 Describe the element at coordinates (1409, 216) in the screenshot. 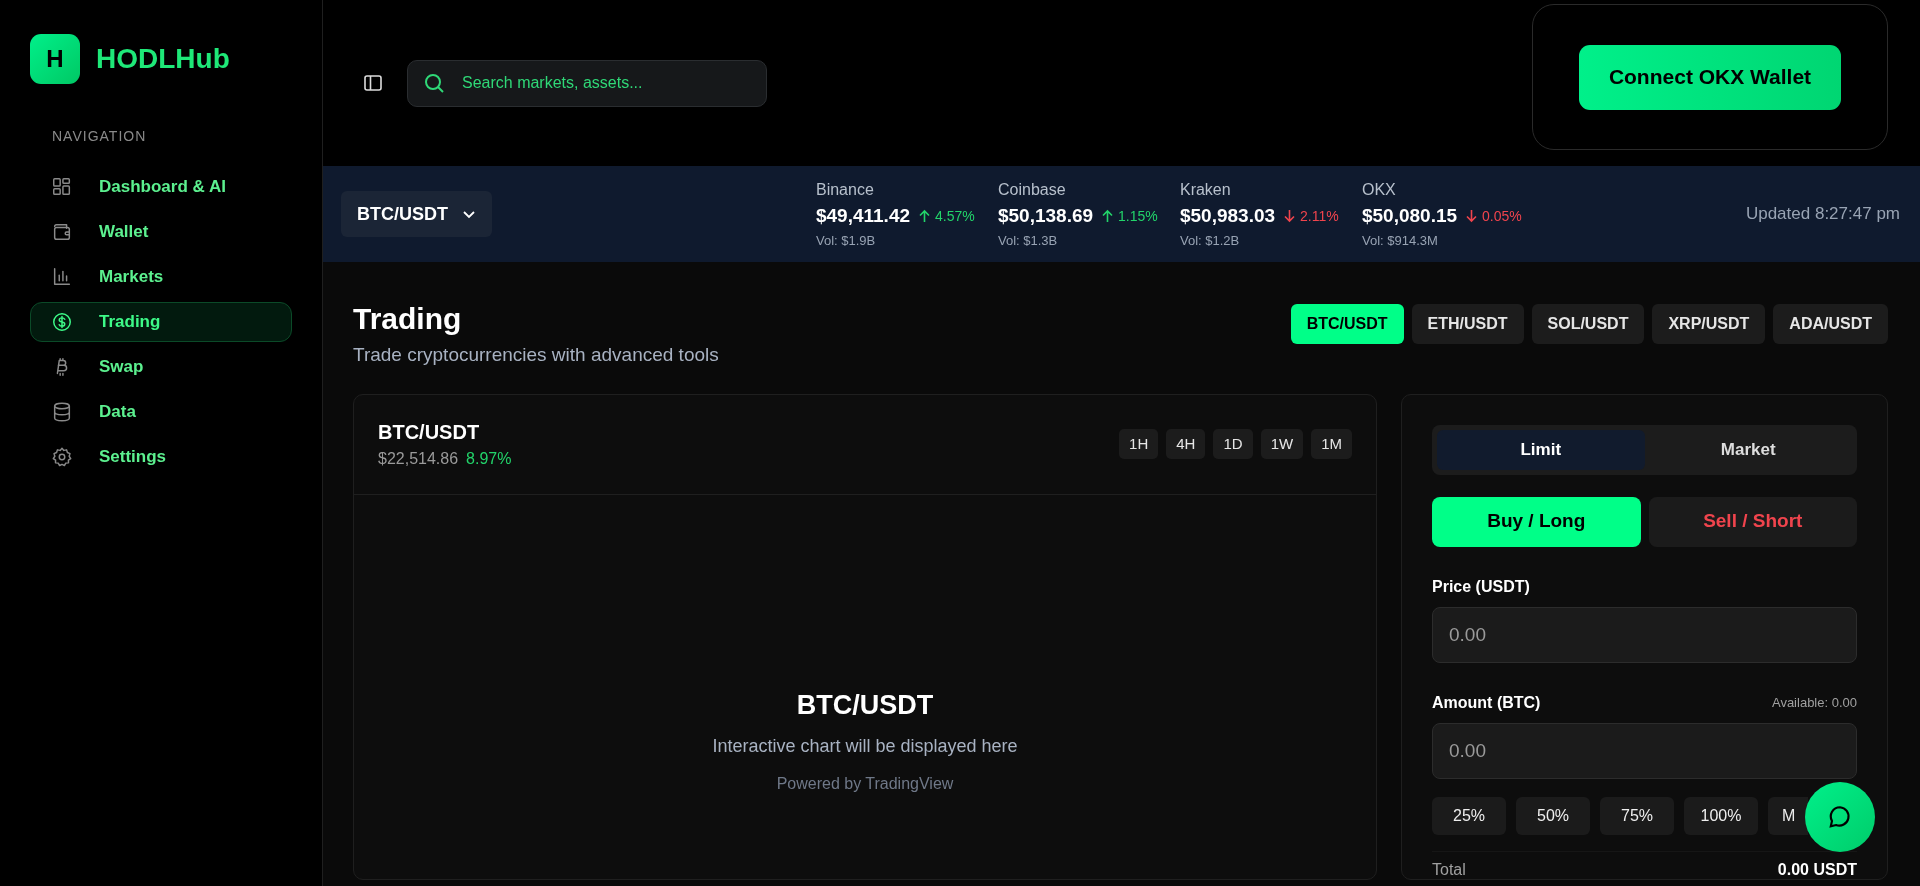

I see `exchange-price: $50,080.15` at that location.